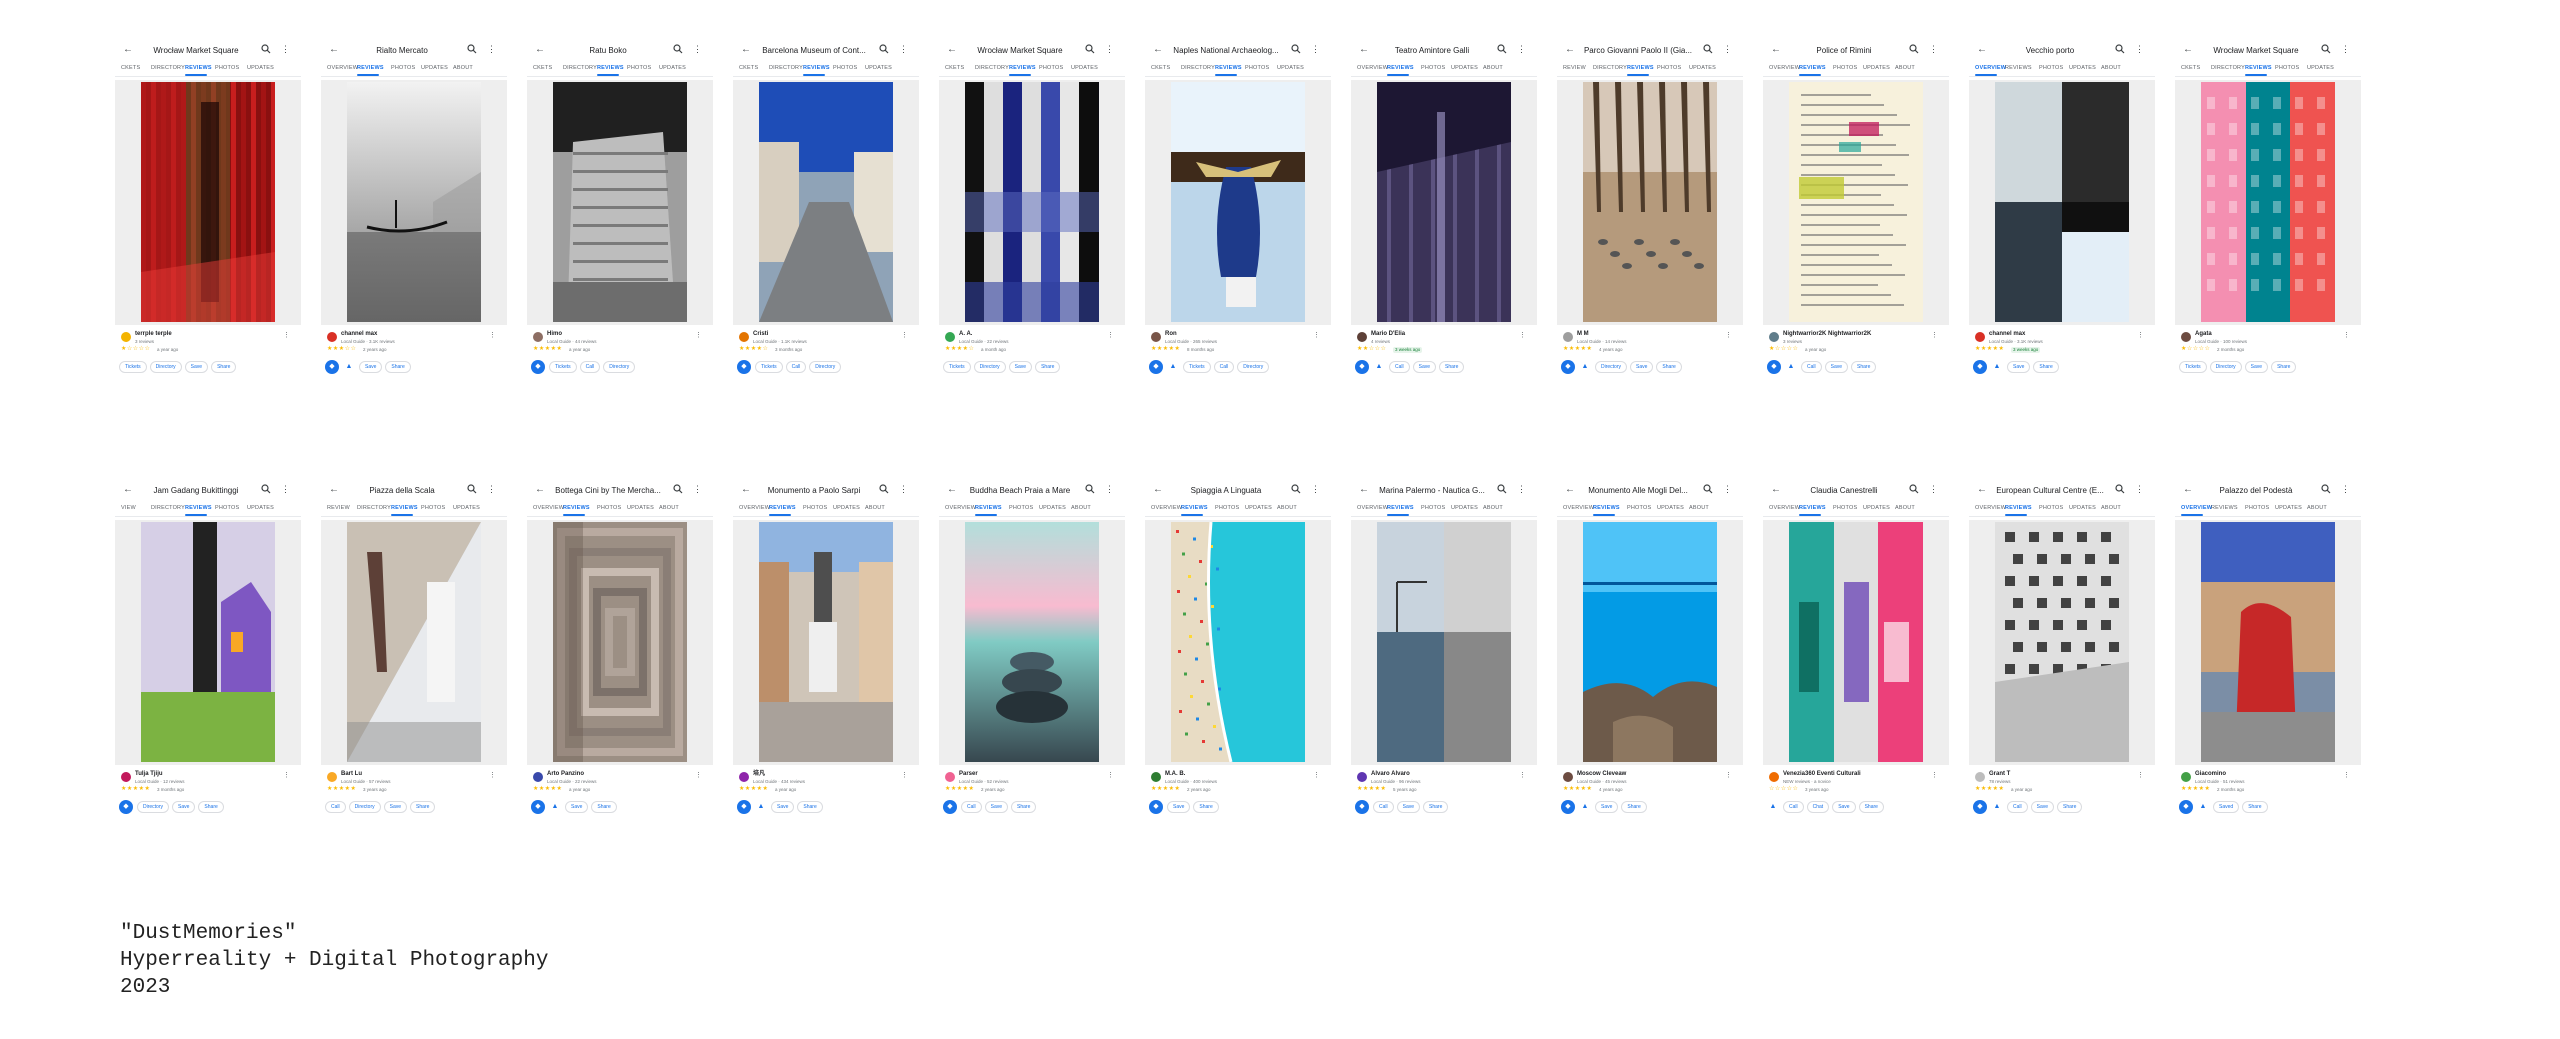 The height and width of the screenshot is (1039, 2560). What do you see at coordinates (1827, 334) in the screenshot?
I see `reviewer-name: Nightwarrior2K Nightwarrior2K` at bounding box center [1827, 334].